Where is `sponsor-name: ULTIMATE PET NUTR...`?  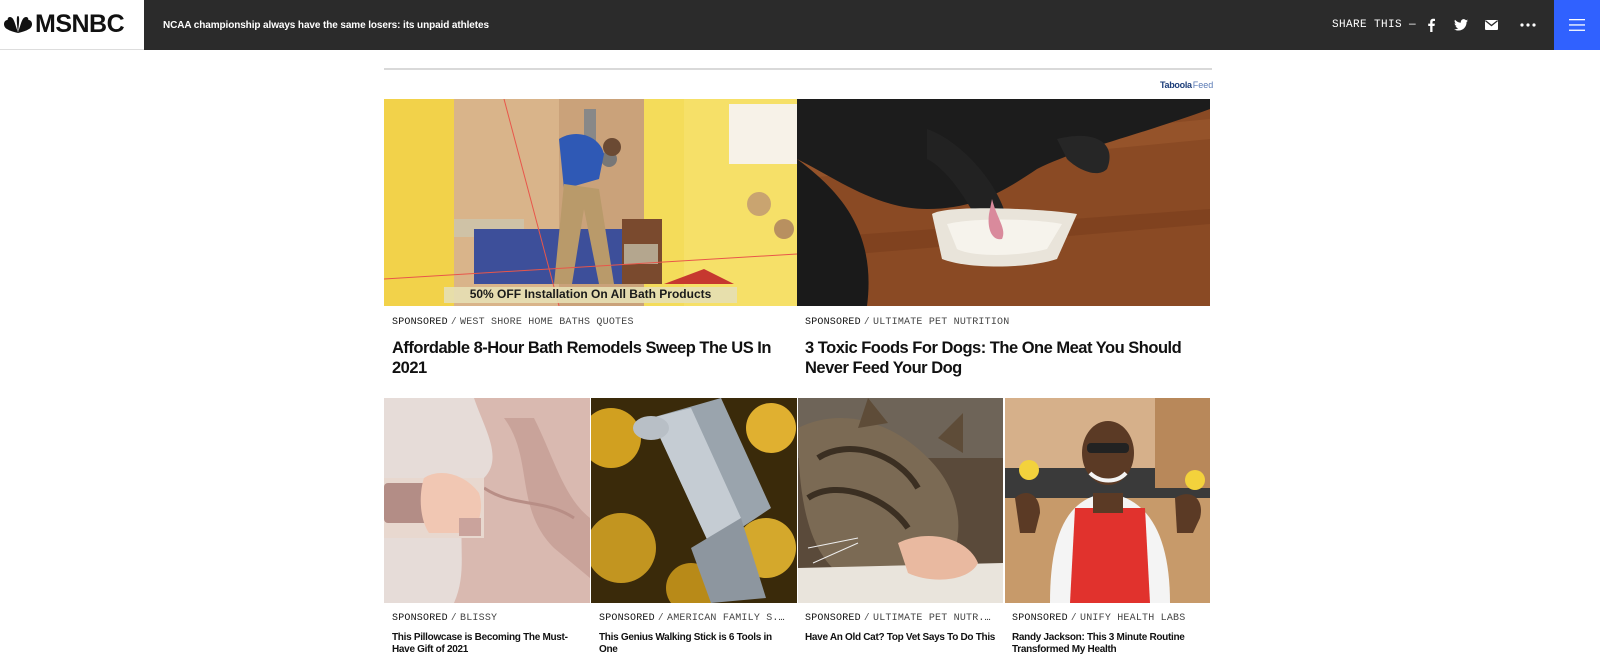
sponsor-name: ULTIMATE PET NUTR... is located at coordinates (934, 618).